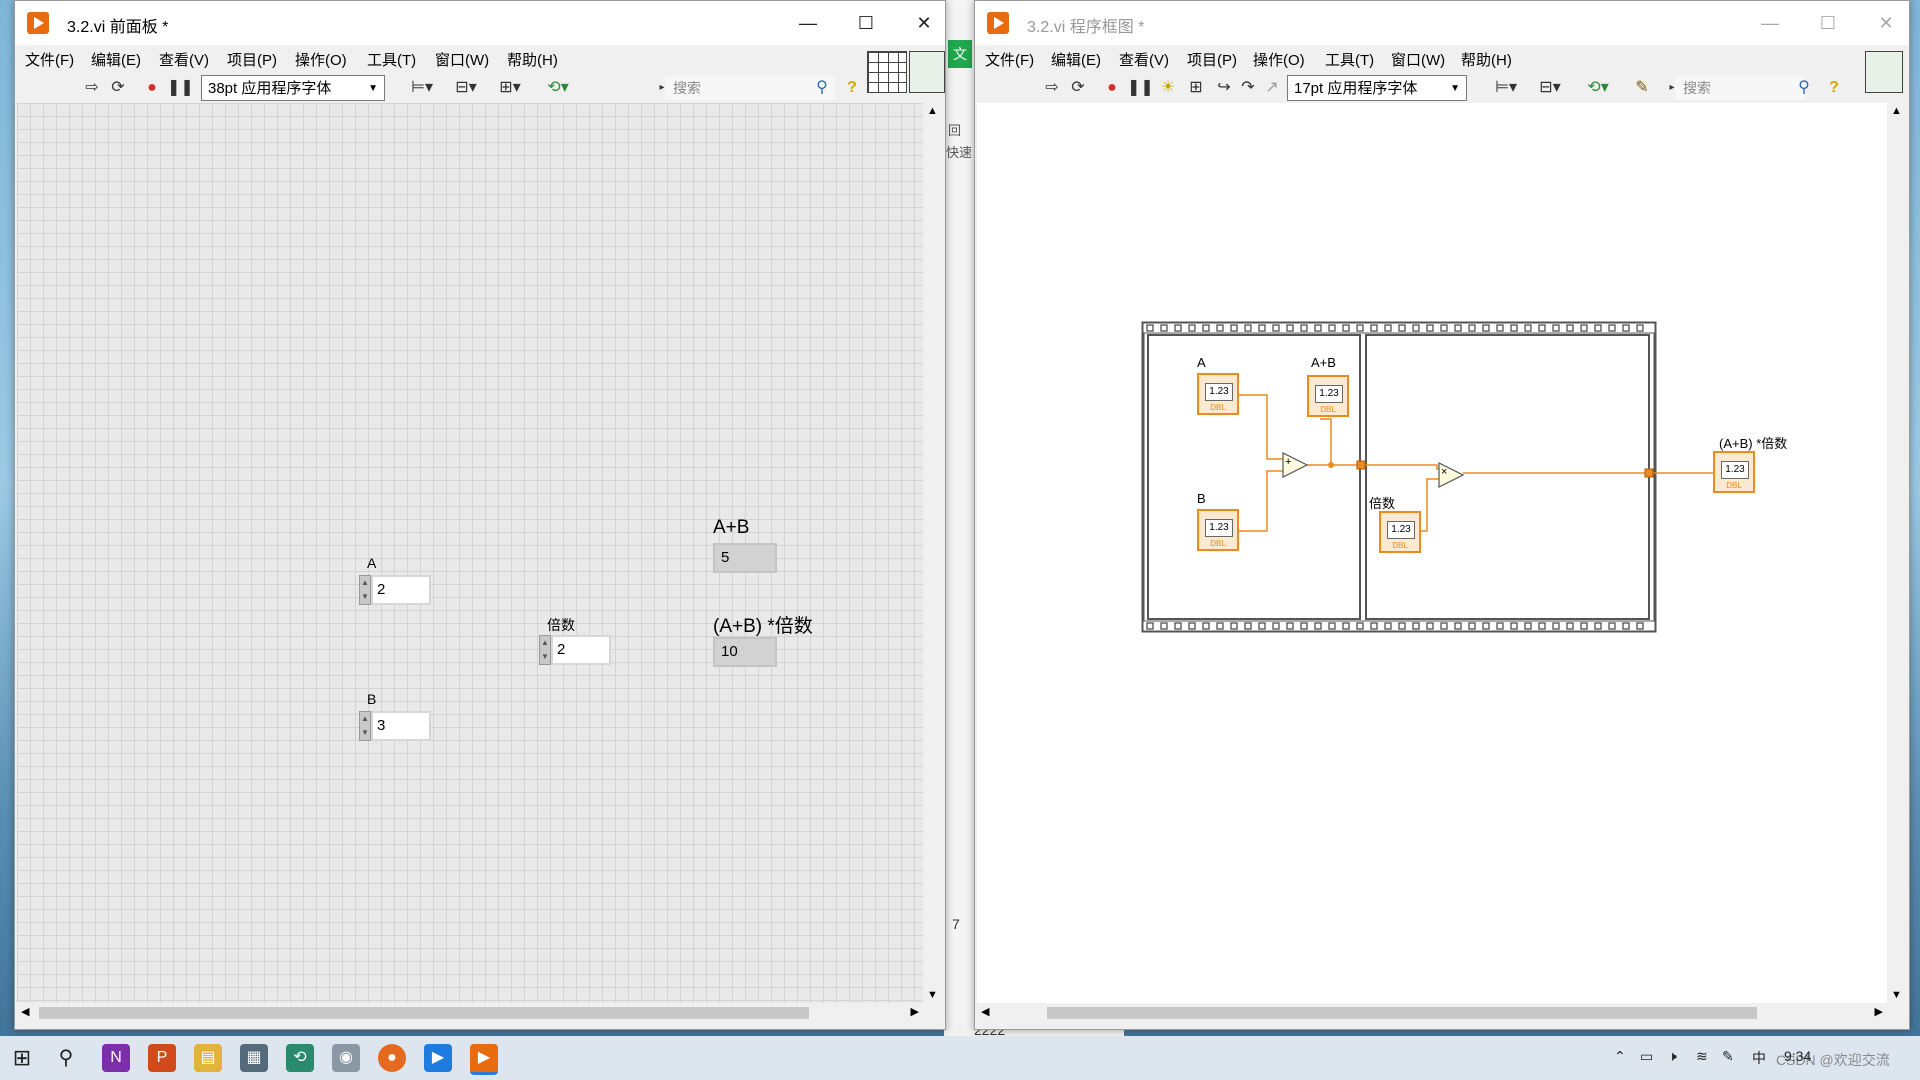 The height and width of the screenshot is (1080, 1920). I want to click on terminal-sum: 1.23 DBL, so click(1328, 396).